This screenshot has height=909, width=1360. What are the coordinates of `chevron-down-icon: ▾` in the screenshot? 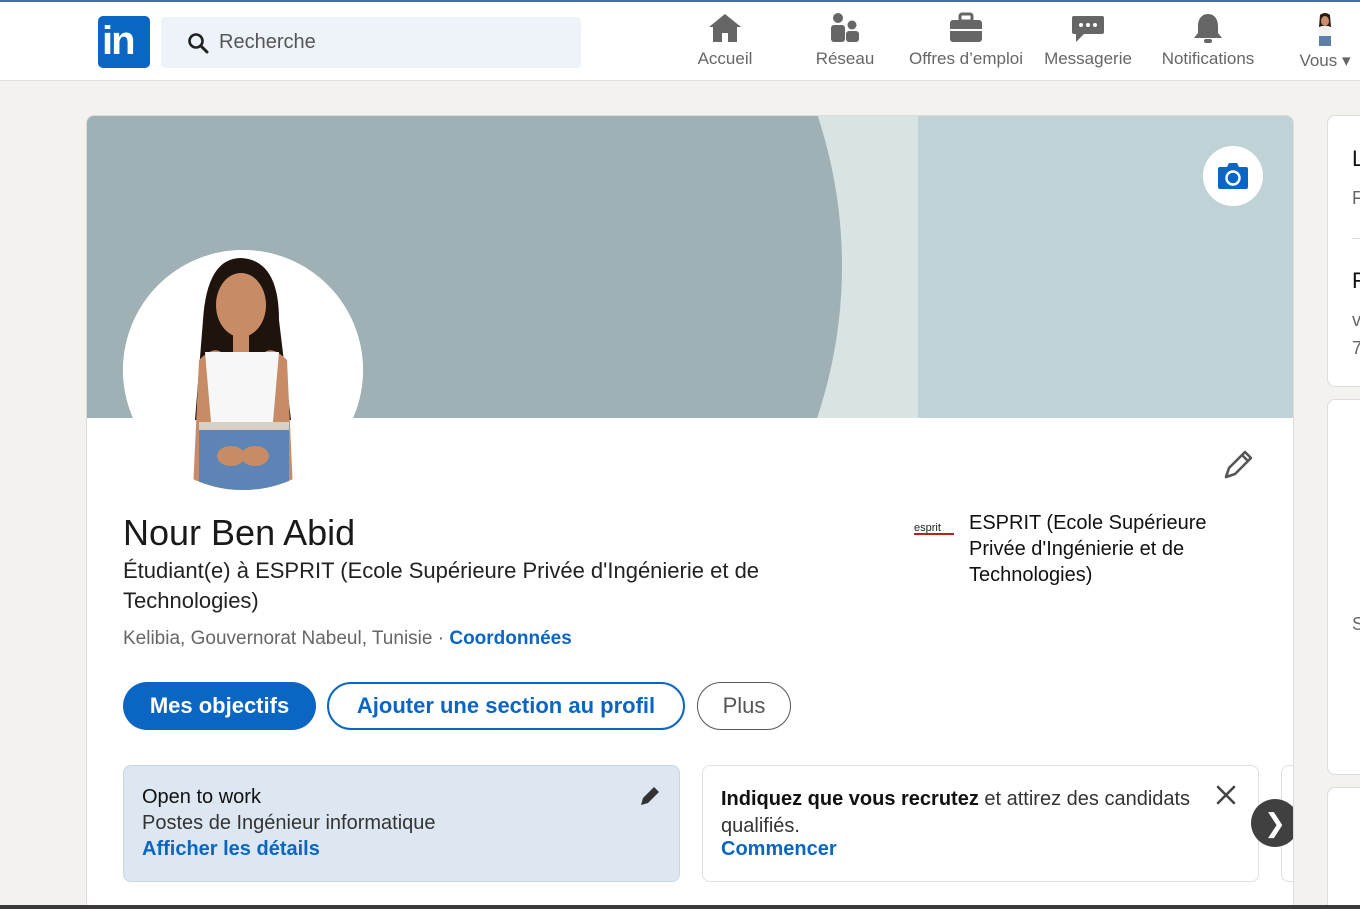 It's located at (1346, 60).